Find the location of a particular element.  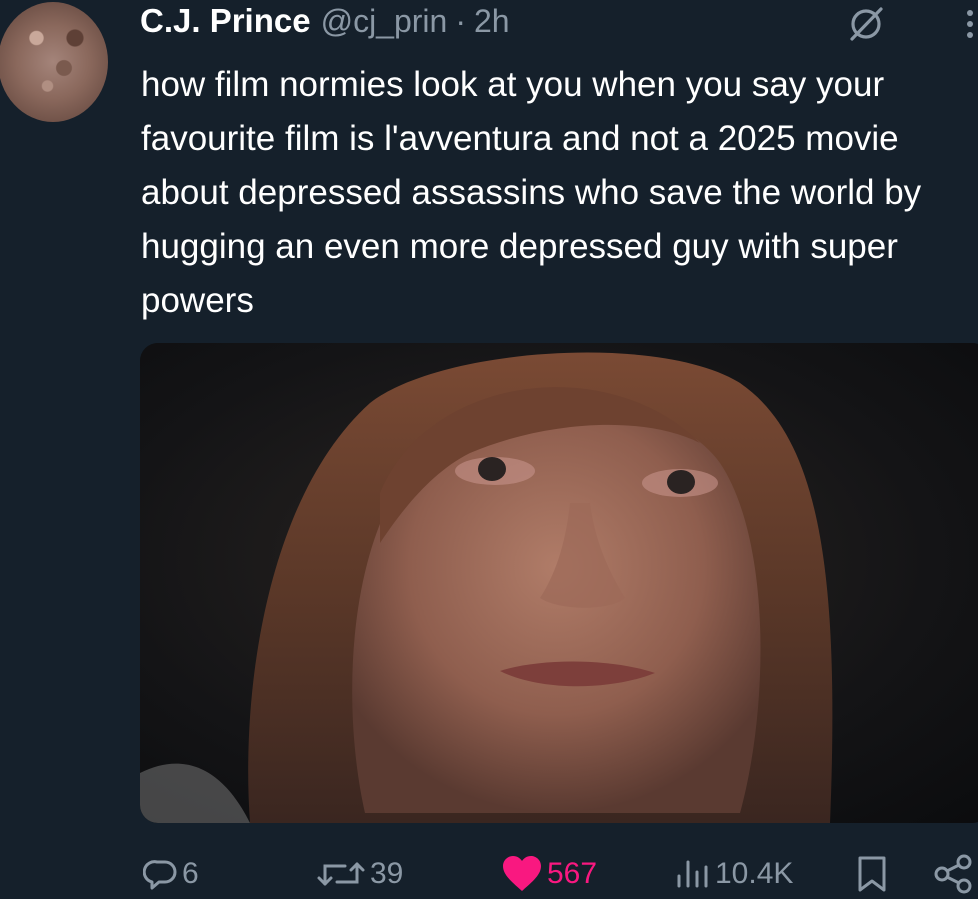

reply-button: 6 is located at coordinates (171, 874).